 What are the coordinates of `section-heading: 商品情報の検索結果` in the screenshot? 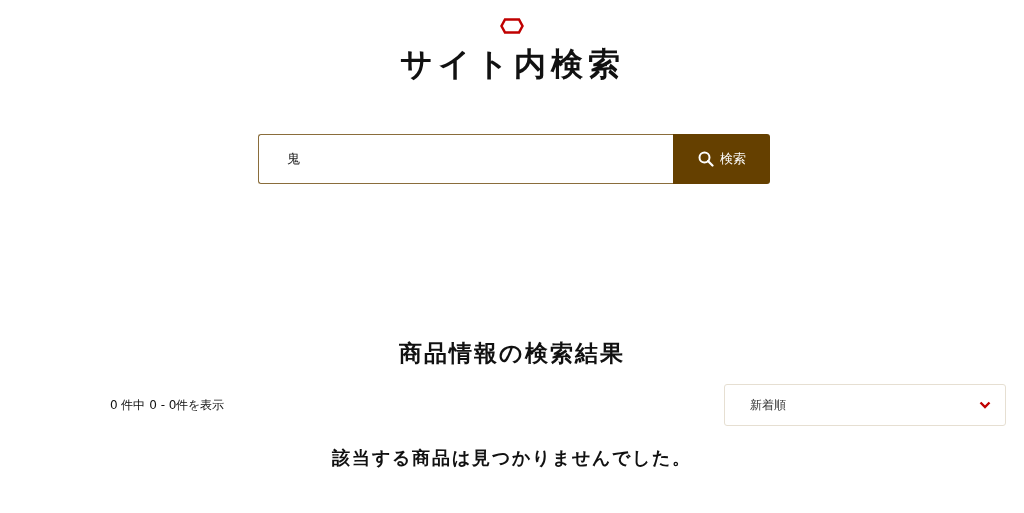 It's located at (512, 353).